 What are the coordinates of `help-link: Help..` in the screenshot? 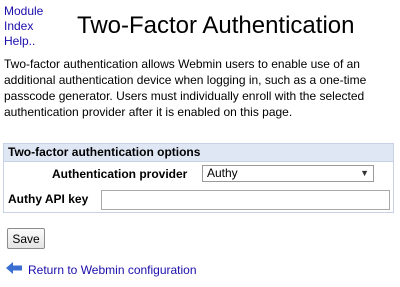 It's located at (23, 41).